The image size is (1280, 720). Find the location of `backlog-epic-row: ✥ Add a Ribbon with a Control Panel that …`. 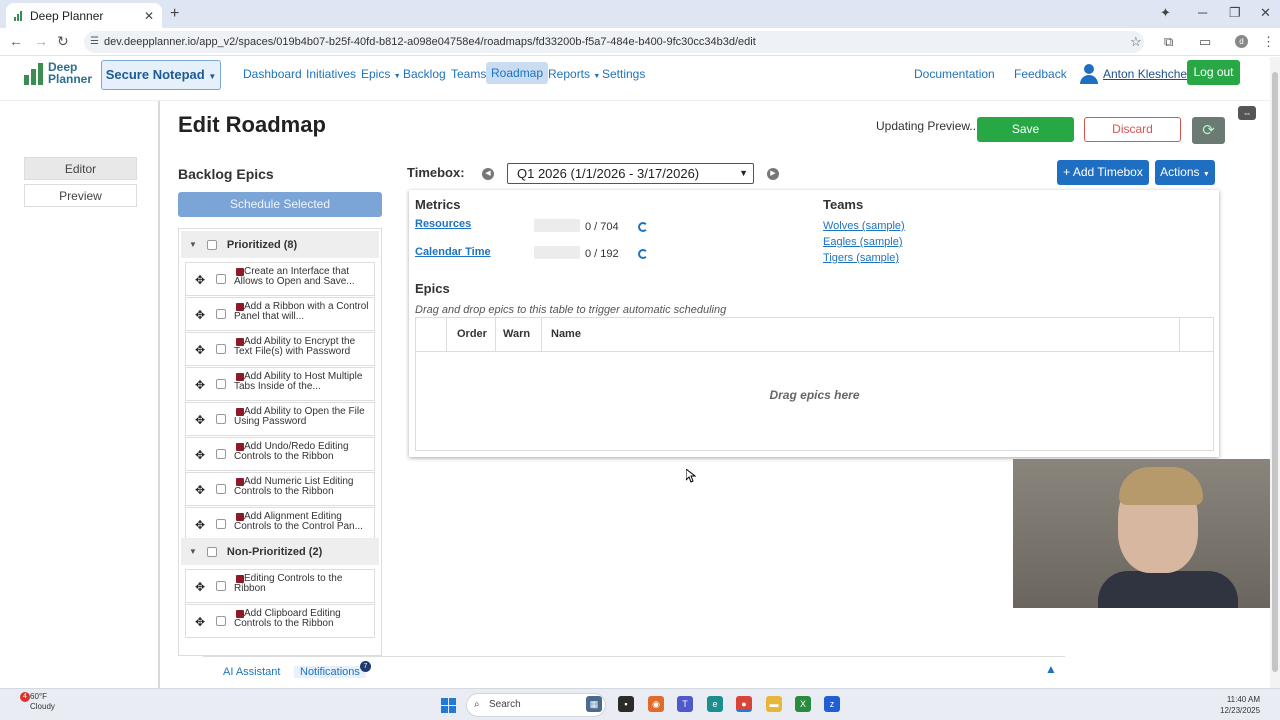

backlog-epic-row: ✥ Add a Ribbon with a Control Panel that … is located at coordinates (280, 314).